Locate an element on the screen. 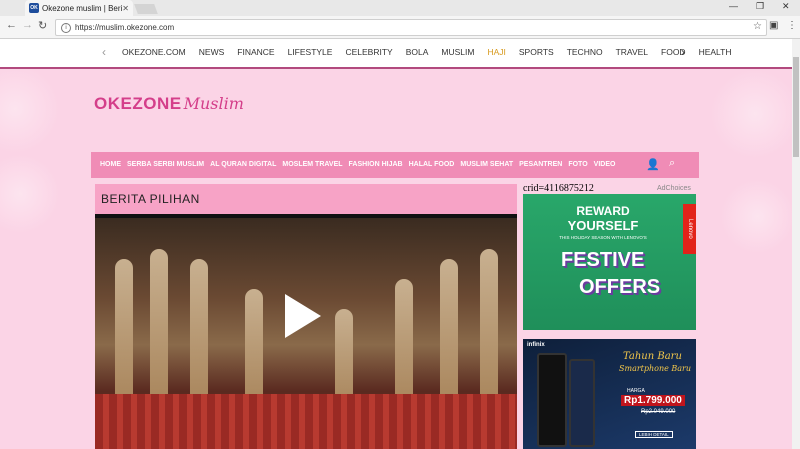 The width and height of the screenshot is (800, 449). main-nav-item-serba-serbi-muslim: SERBA SERBI MUSLIM is located at coordinates (165, 164).